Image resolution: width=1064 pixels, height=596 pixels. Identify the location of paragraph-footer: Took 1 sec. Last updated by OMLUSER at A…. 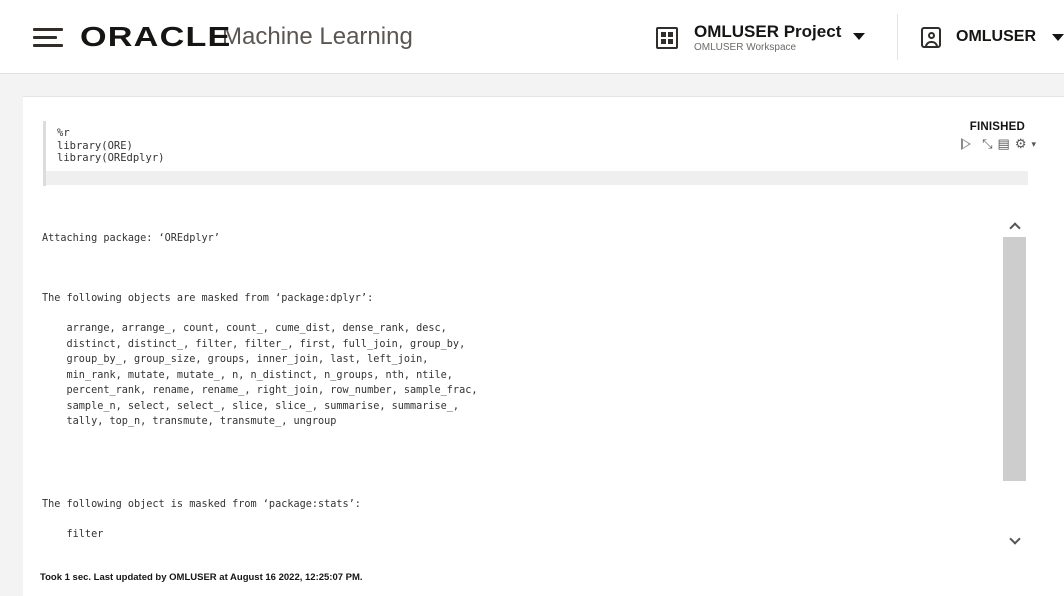
(201, 577).